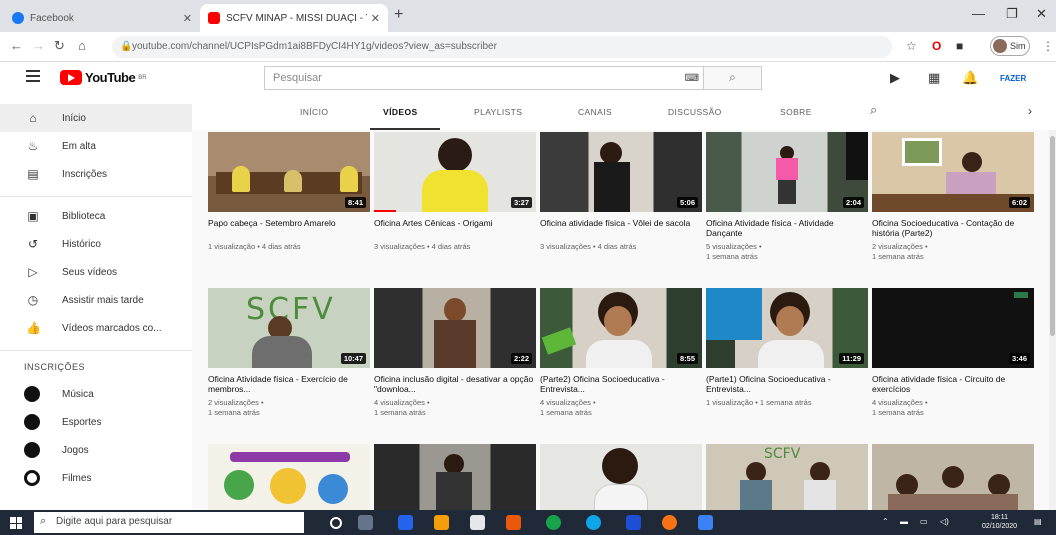 Image resolution: width=1056 pixels, height=535 pixels. Describe the element at coordinates (513, 522) in the screenshot. I see `office-icon` at that location.